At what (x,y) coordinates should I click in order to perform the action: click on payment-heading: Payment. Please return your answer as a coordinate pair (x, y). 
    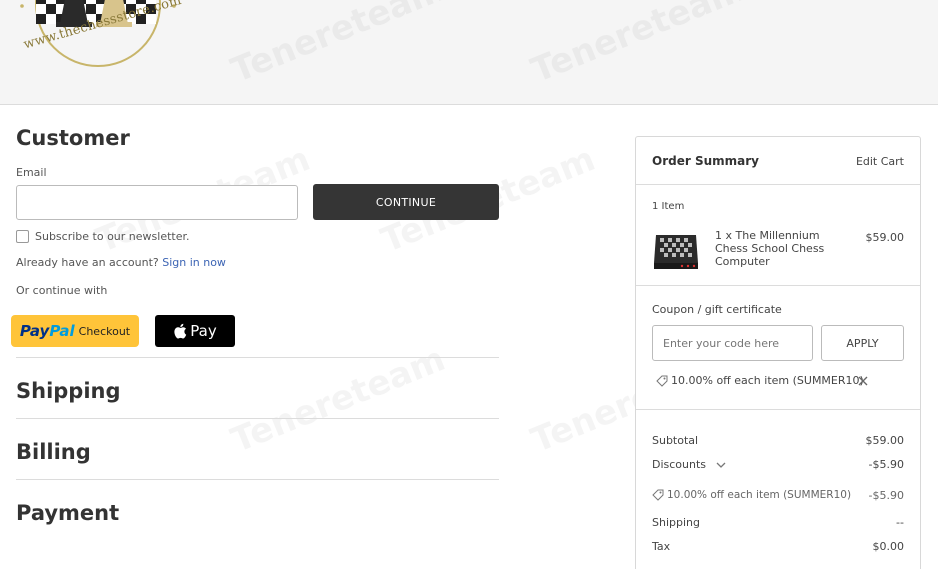
    Looking at the image, I should click on (67, 513).